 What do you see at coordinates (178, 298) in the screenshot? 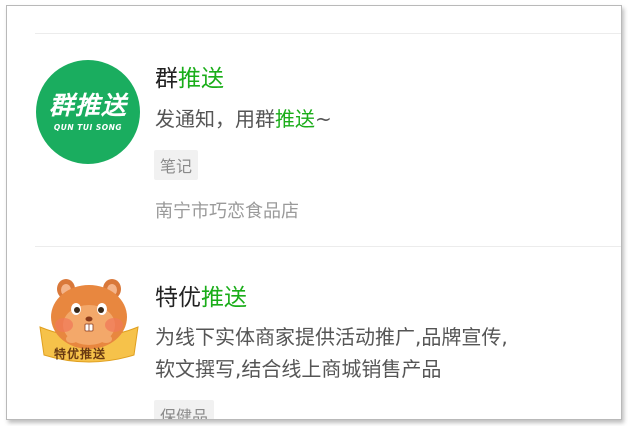
I see `title-prefix: 特优` at bounding box center [178, 298].